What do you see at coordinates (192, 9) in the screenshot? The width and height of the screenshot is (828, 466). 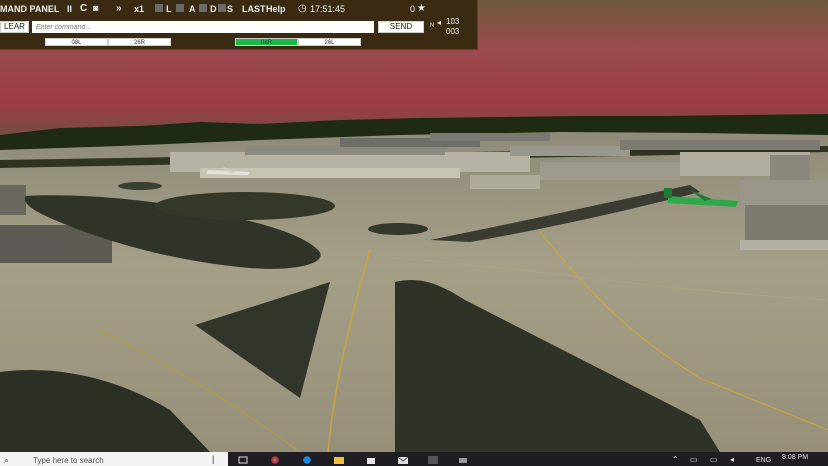 I see `filter-label-a: A` at bounding box center [192, 9].